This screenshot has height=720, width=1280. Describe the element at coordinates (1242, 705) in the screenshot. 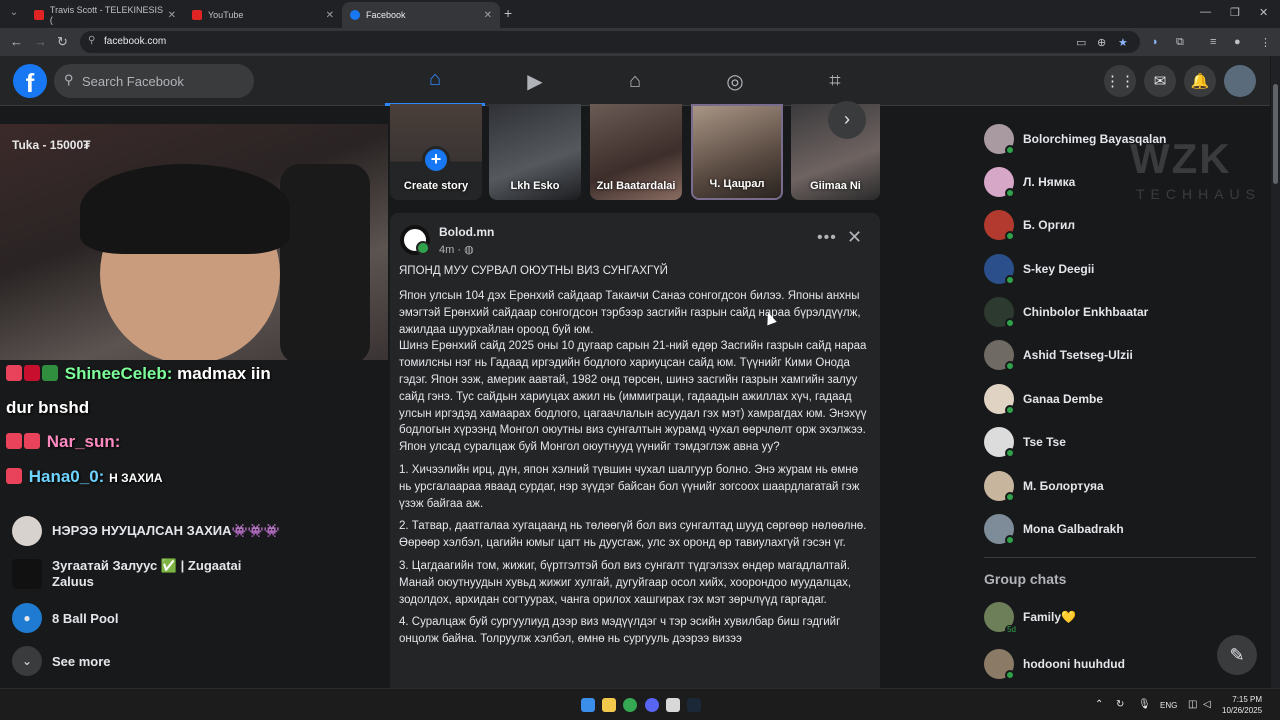

I see `system-clock: 7:15 PM 10/26/2025` at that location.